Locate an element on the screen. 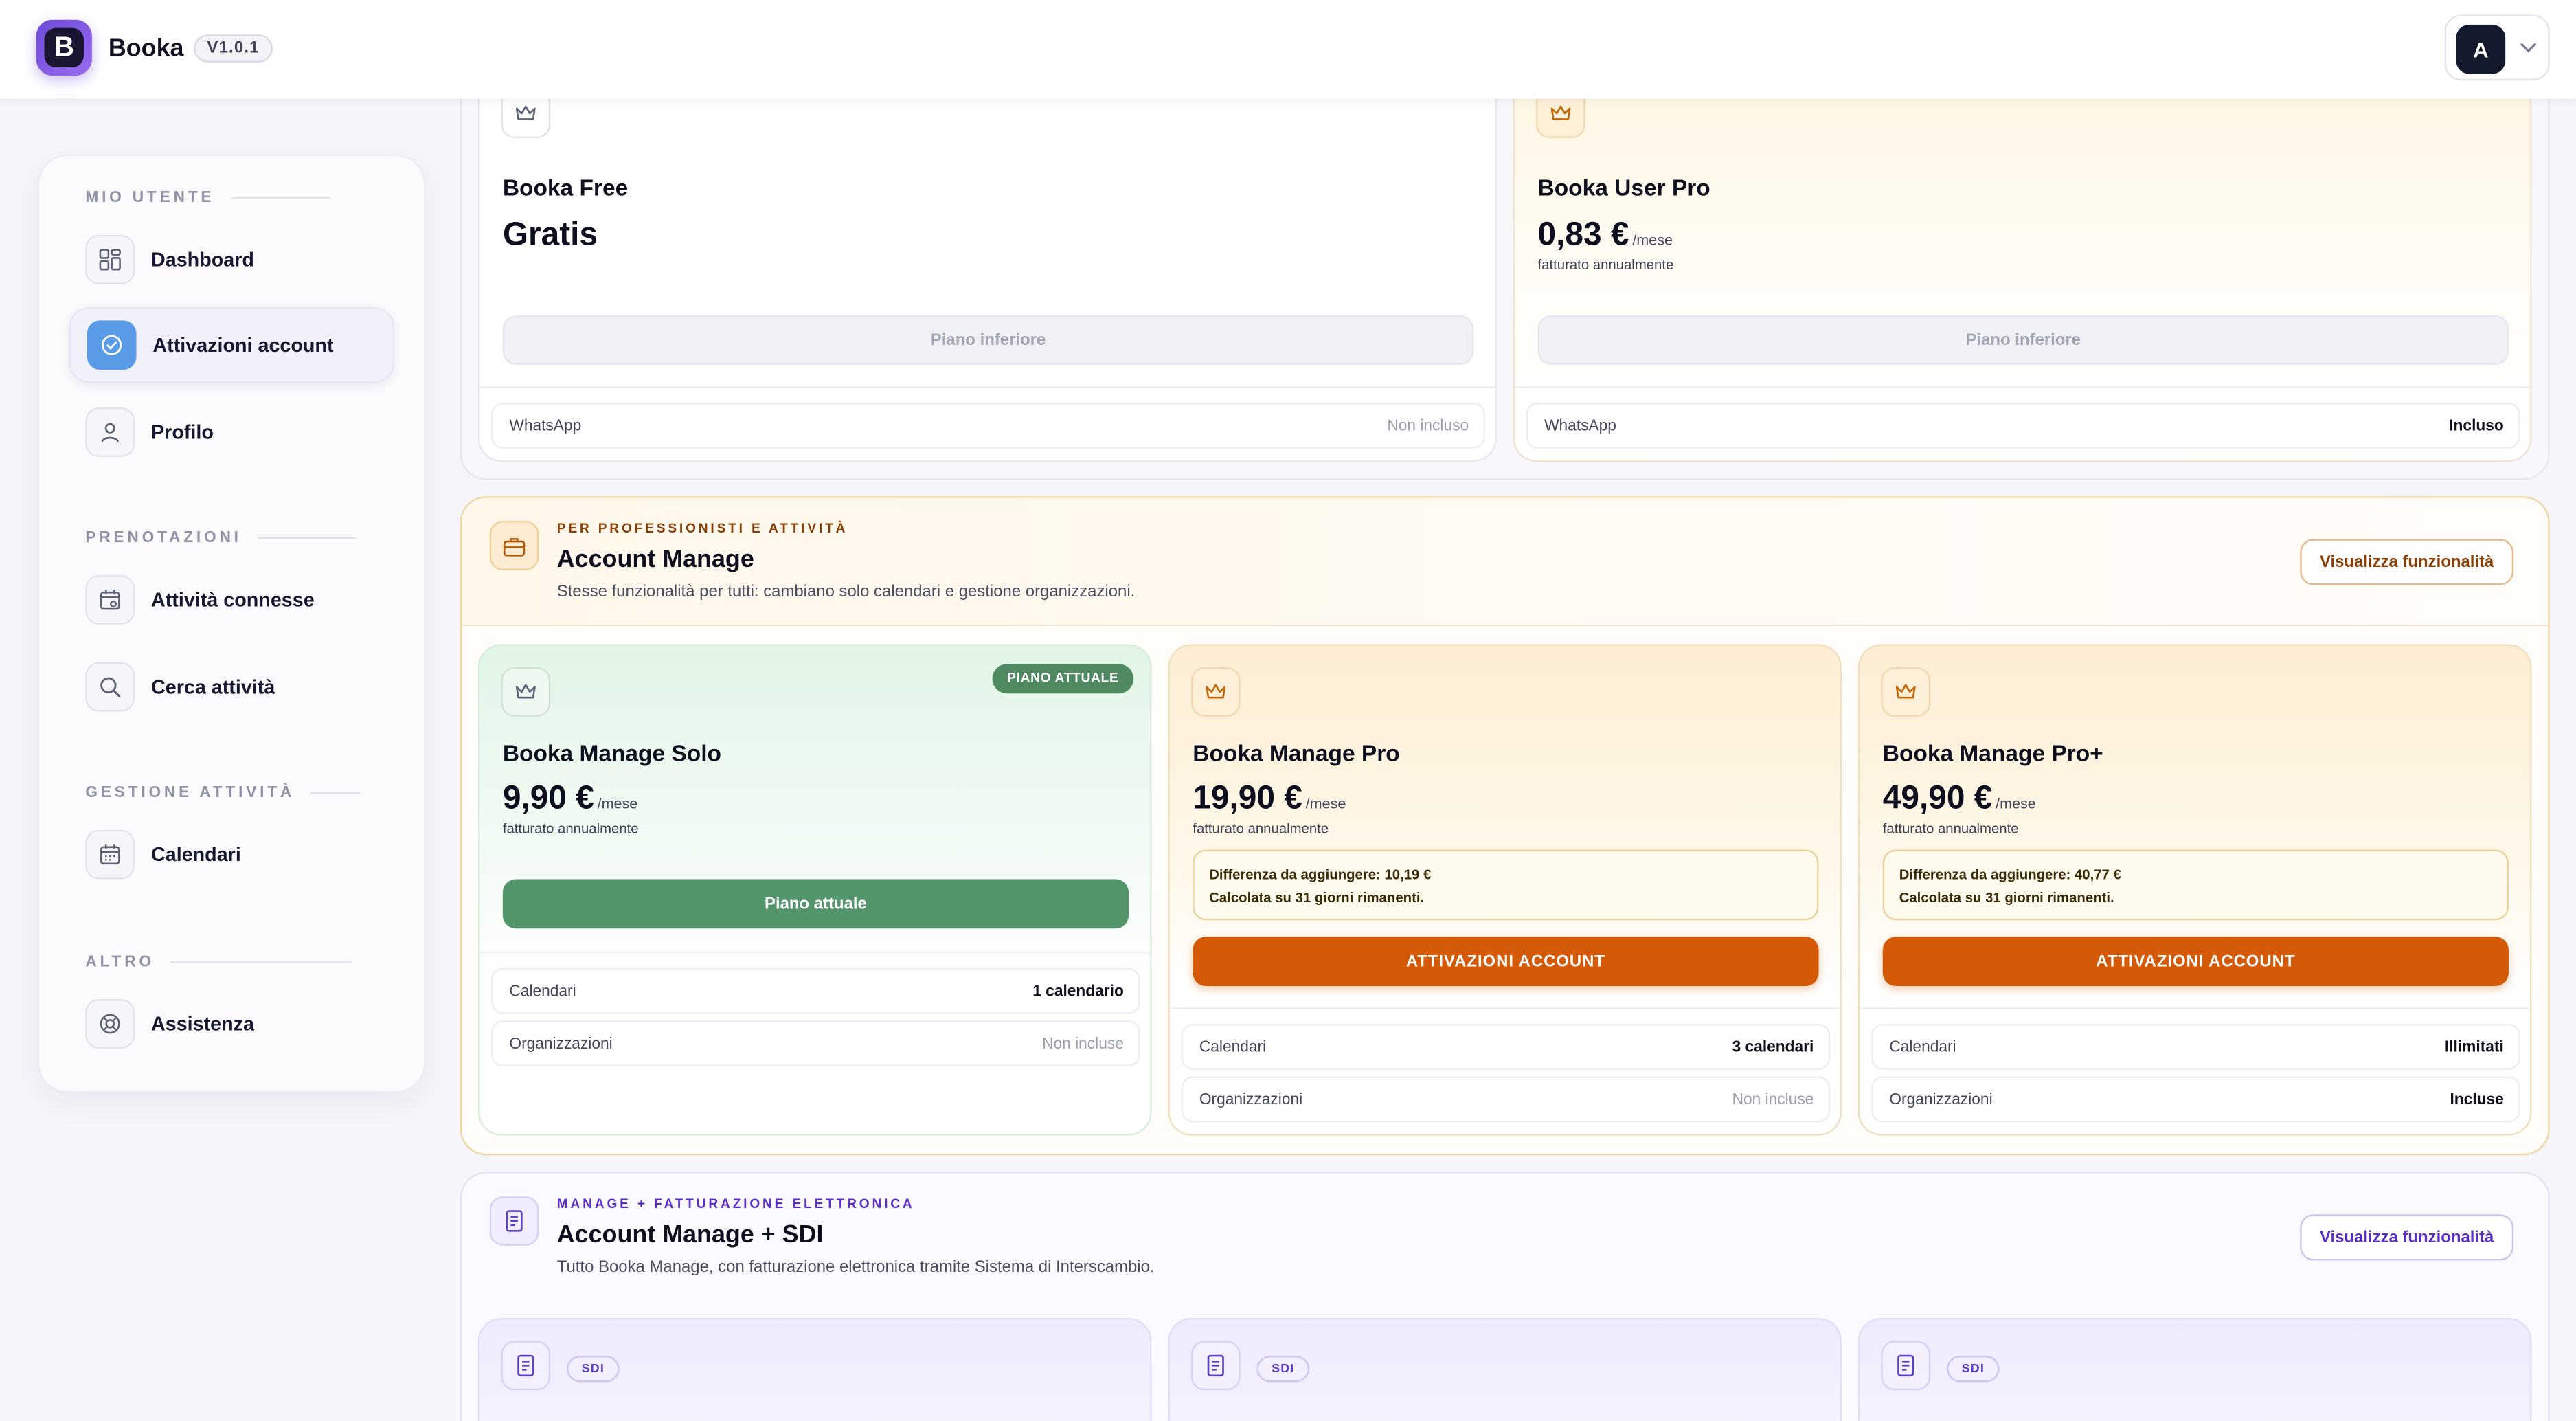  sidebar-item-label: Attività connesse is located at coordinates (233, 600).